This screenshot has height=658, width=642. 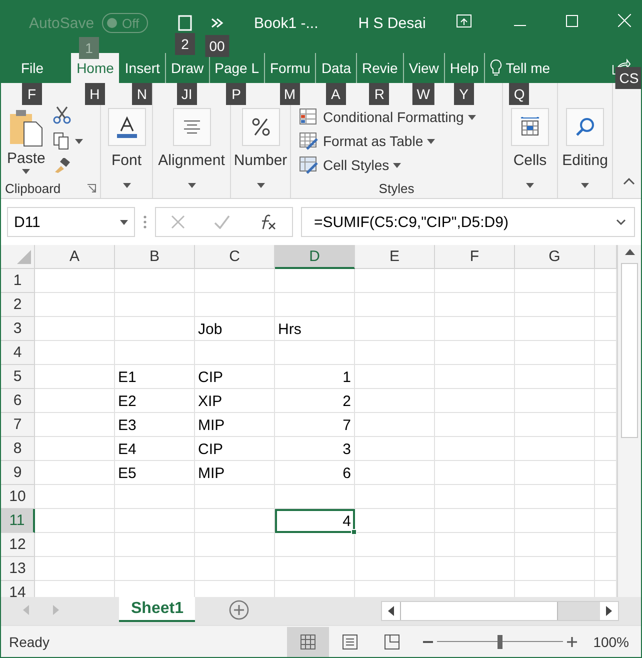 I want to click on ribbon-button: Number, so click(x=261, y=150).